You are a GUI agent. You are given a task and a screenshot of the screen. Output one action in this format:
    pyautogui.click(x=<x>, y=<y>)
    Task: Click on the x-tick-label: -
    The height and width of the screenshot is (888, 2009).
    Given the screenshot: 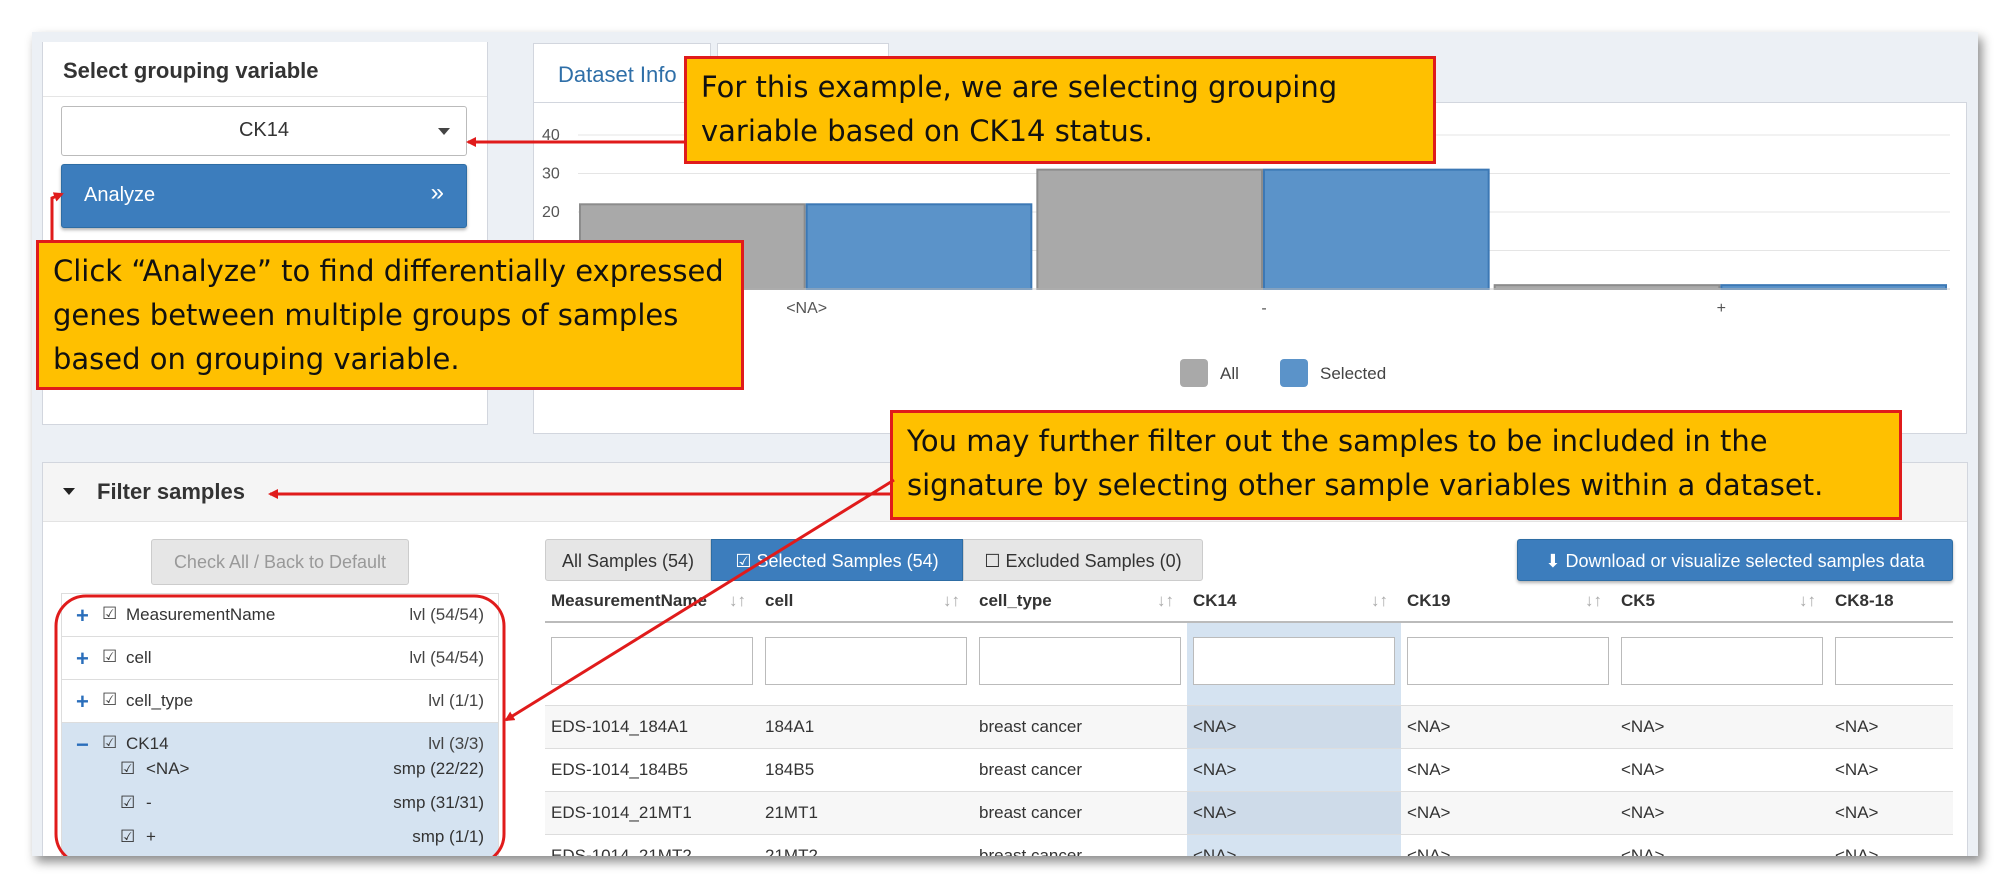 What is the action you would take?
    pyautogui.click(x=1263, y=308)
    